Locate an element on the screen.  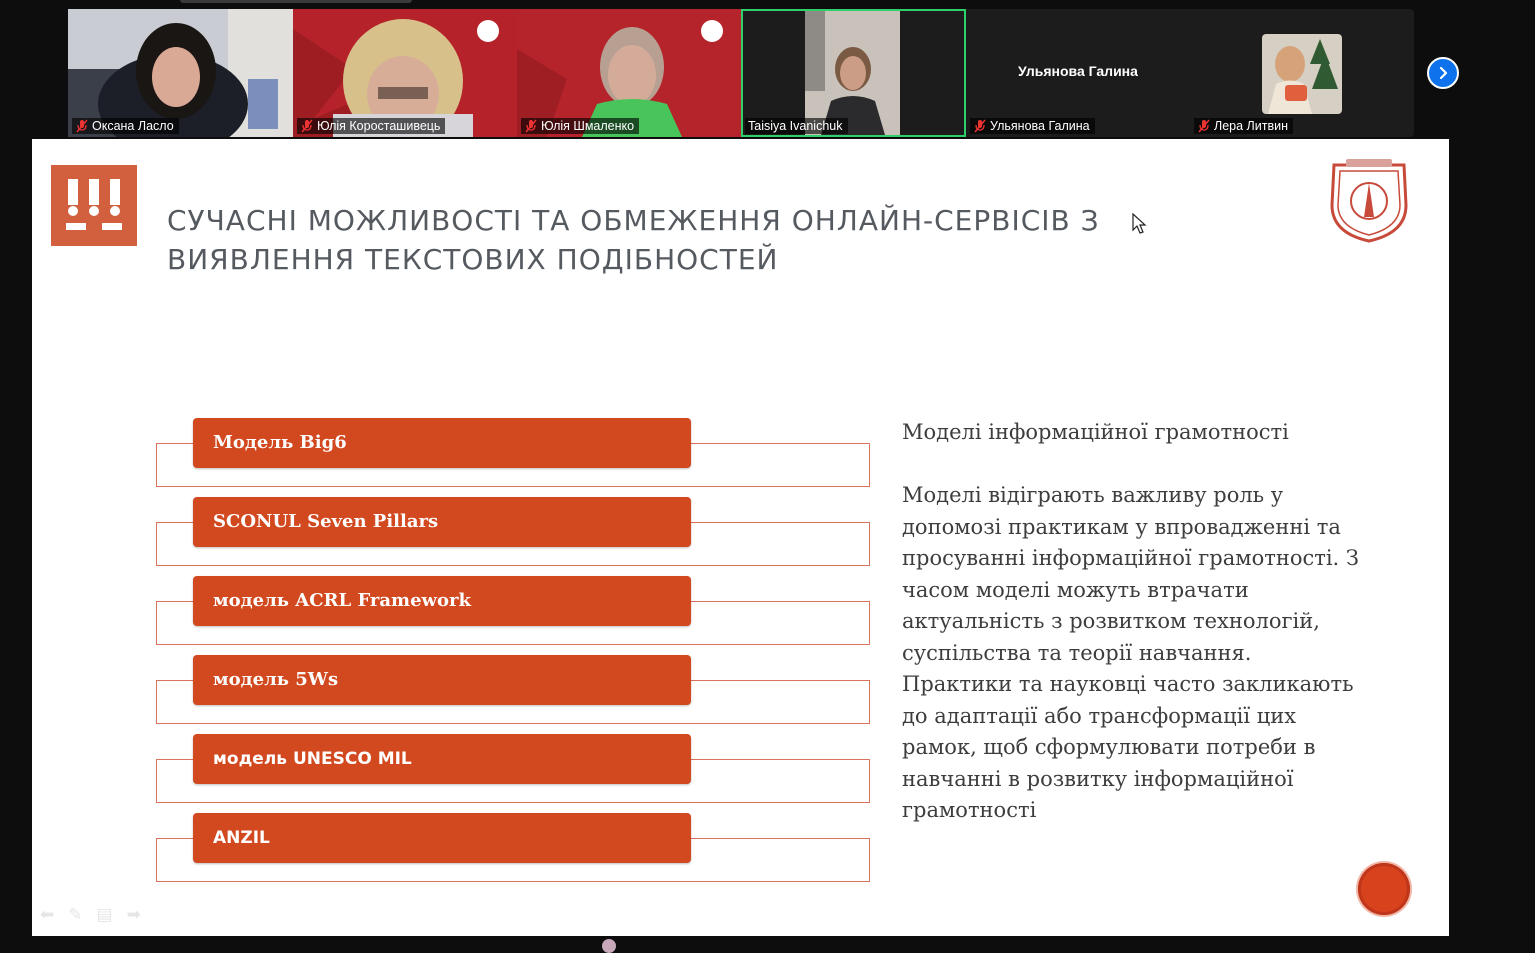
next-participants-button is located at coordinates (1443, 73).